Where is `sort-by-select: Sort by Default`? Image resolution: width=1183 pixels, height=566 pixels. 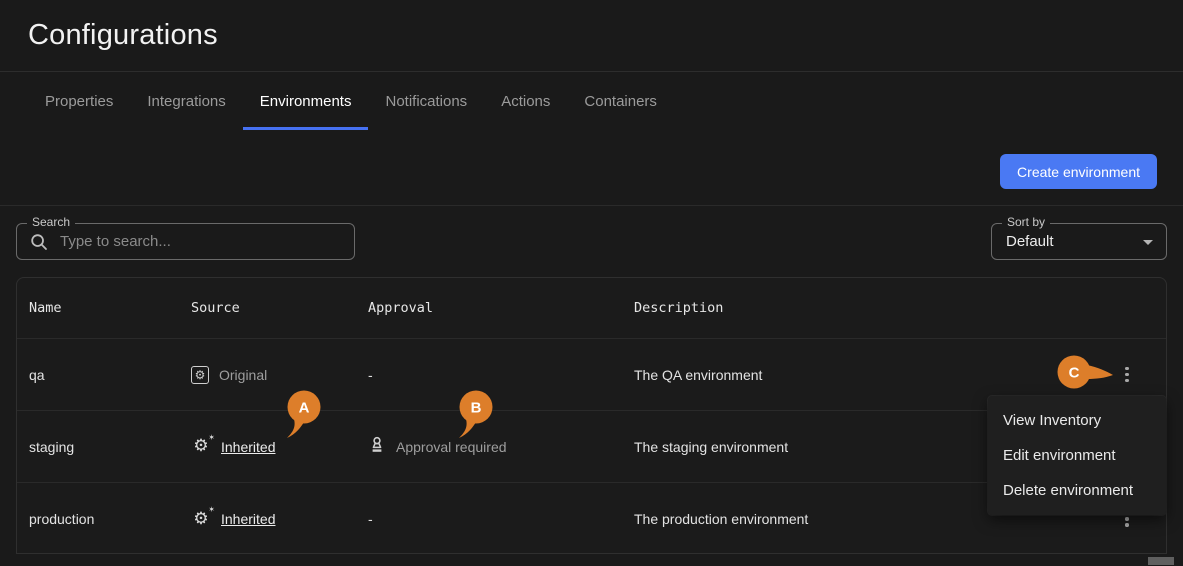 sort-by-select: Sort by Default is located at coordinates (1079, 237).